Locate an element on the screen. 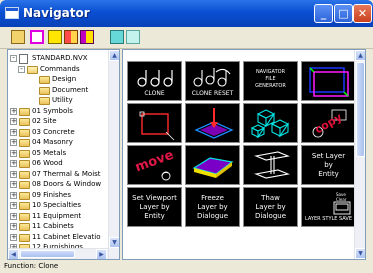 Image resolution: width=373 pixels, height=273 pixels. layer-style-mid-label: Clear is located at coordinates (341, 199).